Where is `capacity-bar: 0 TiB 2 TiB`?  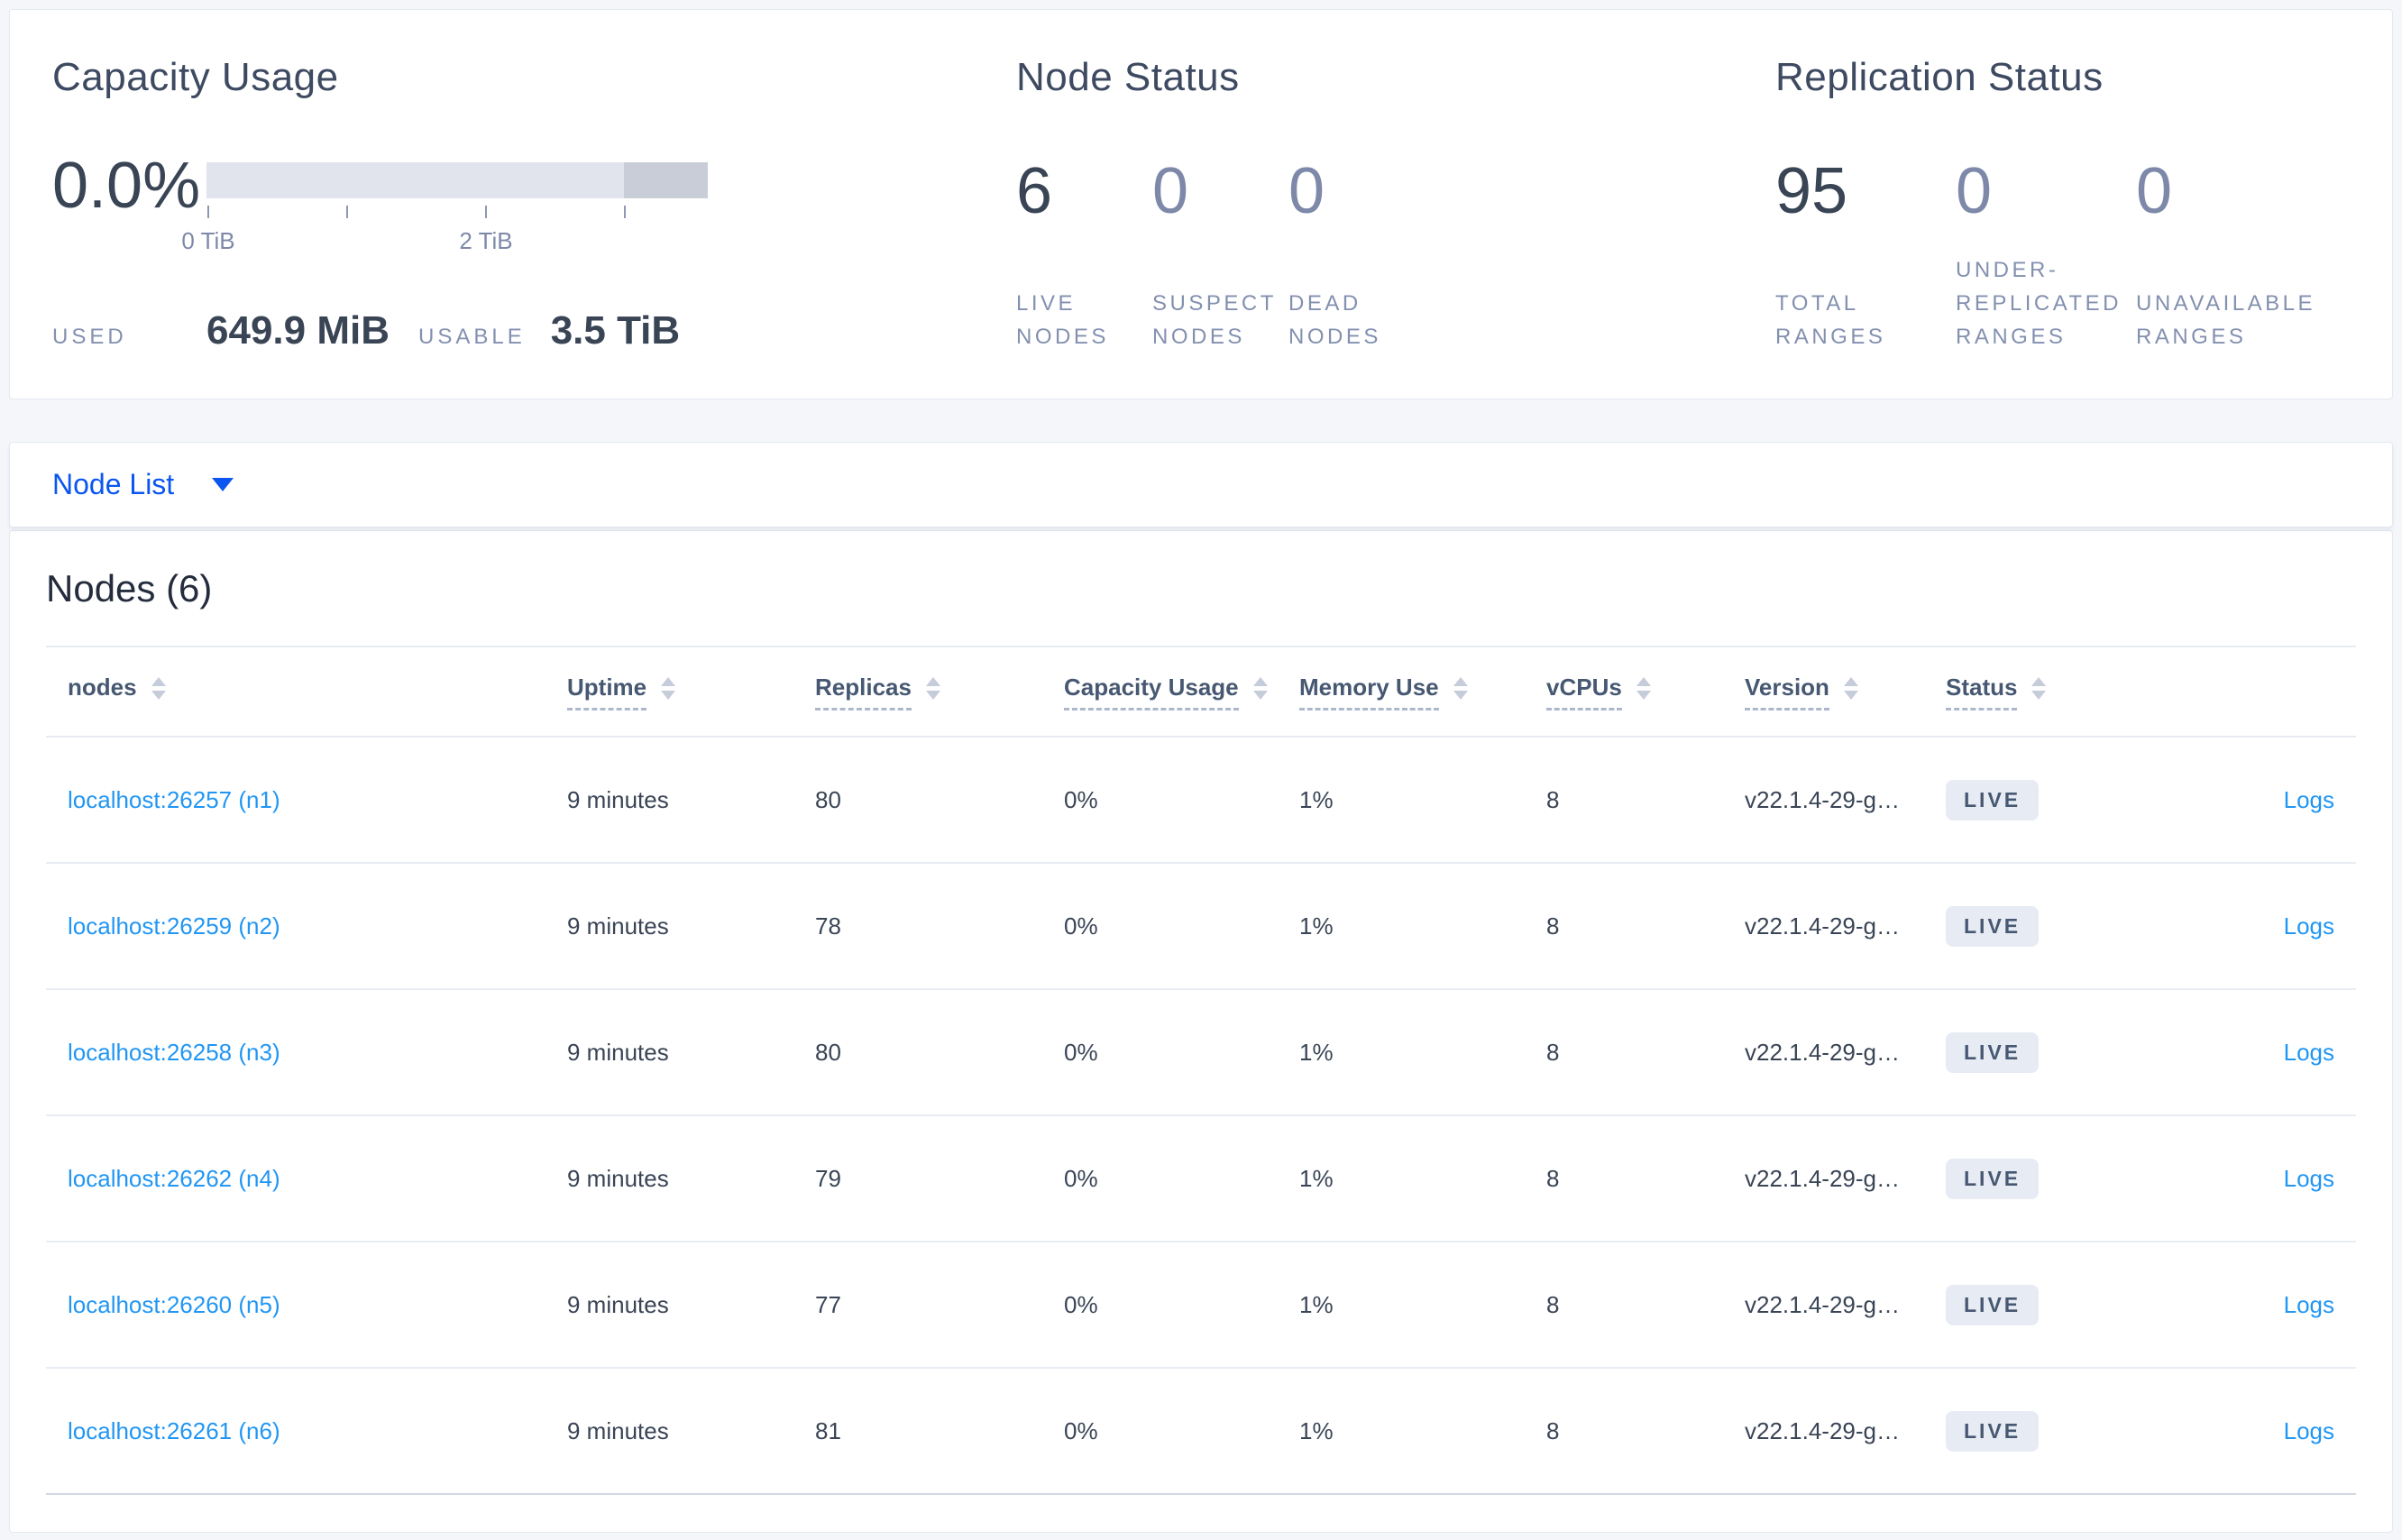 capacity-bar: 0 TiB 2 TiB is located at coordinates (444, 204).